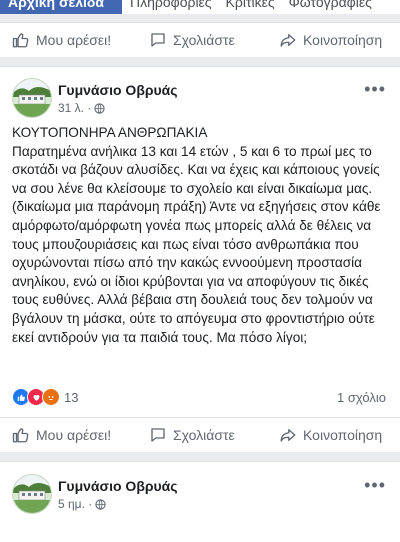 The width and height of the screenshot is (400, 542). I want to click on post-action-bar: Μου αρέσει! Σχολιάστε Κοινοποίηση, so click(200, 434).